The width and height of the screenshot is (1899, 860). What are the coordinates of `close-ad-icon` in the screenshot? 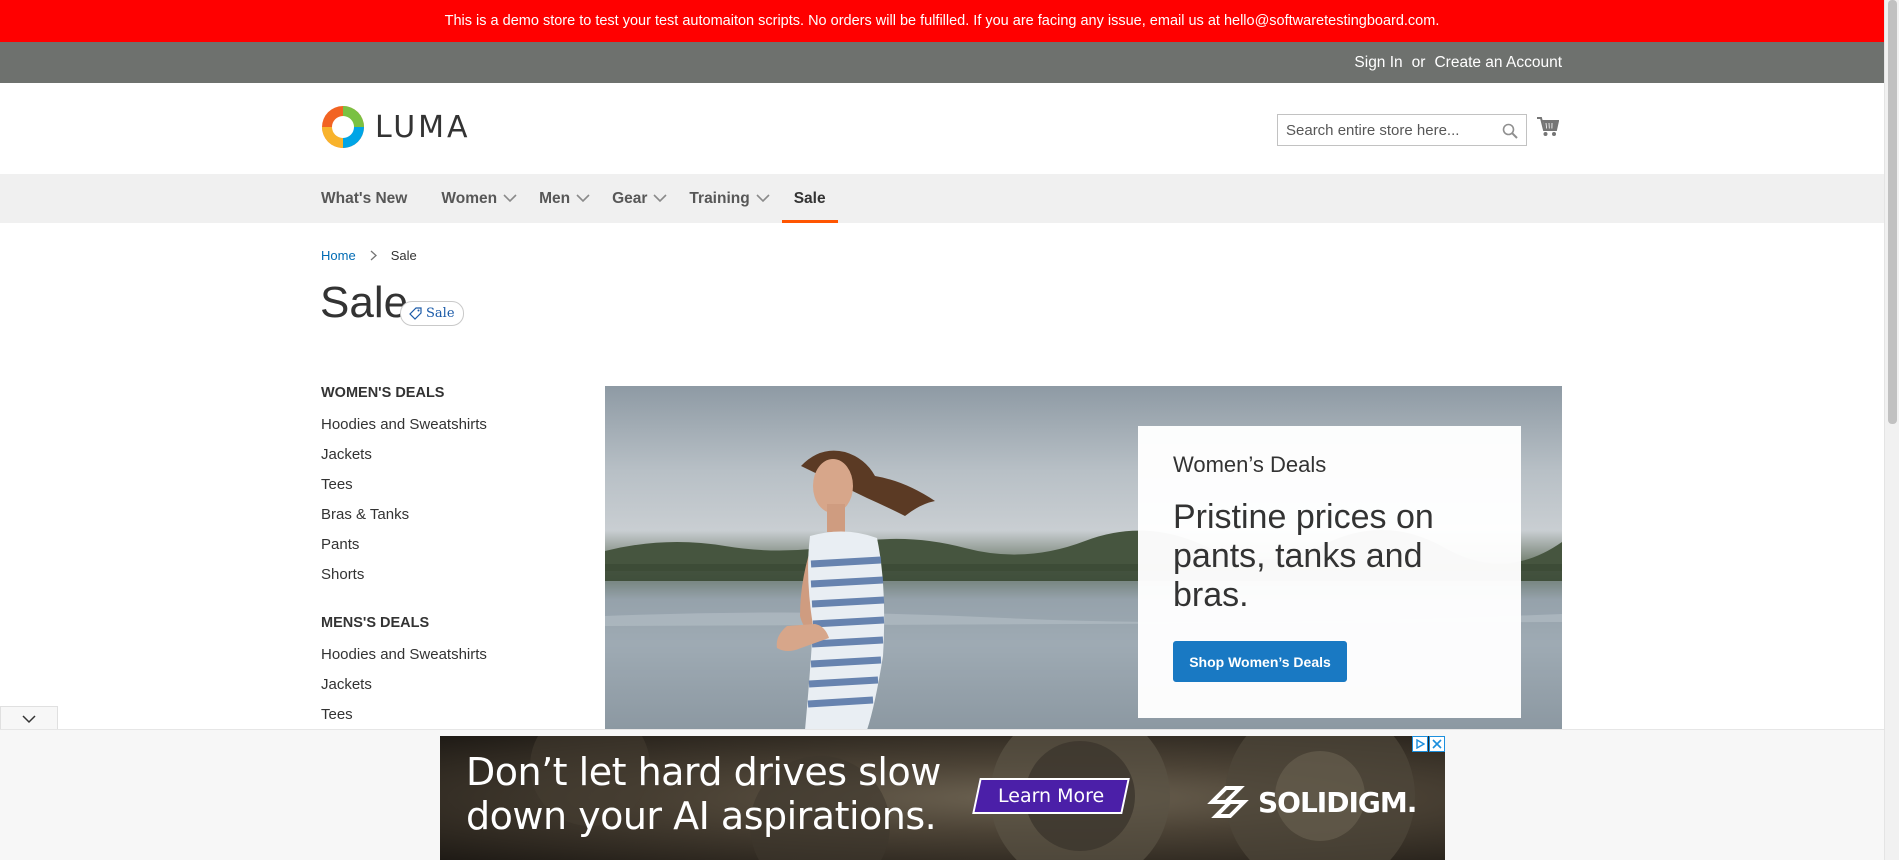 It's located at (1437, 744).